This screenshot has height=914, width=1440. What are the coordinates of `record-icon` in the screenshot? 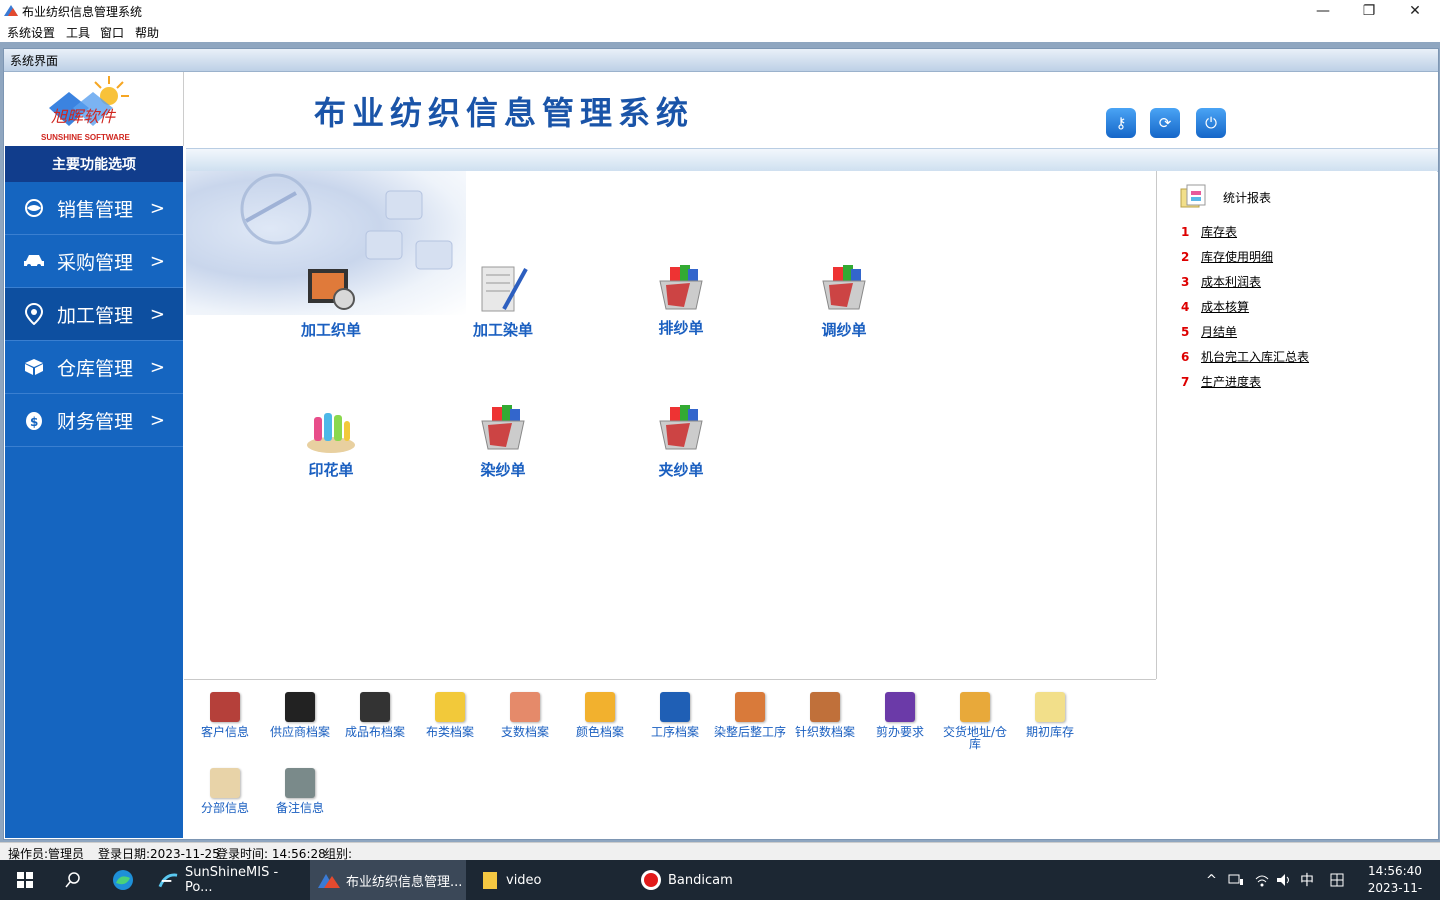 It's located at (651, 880).